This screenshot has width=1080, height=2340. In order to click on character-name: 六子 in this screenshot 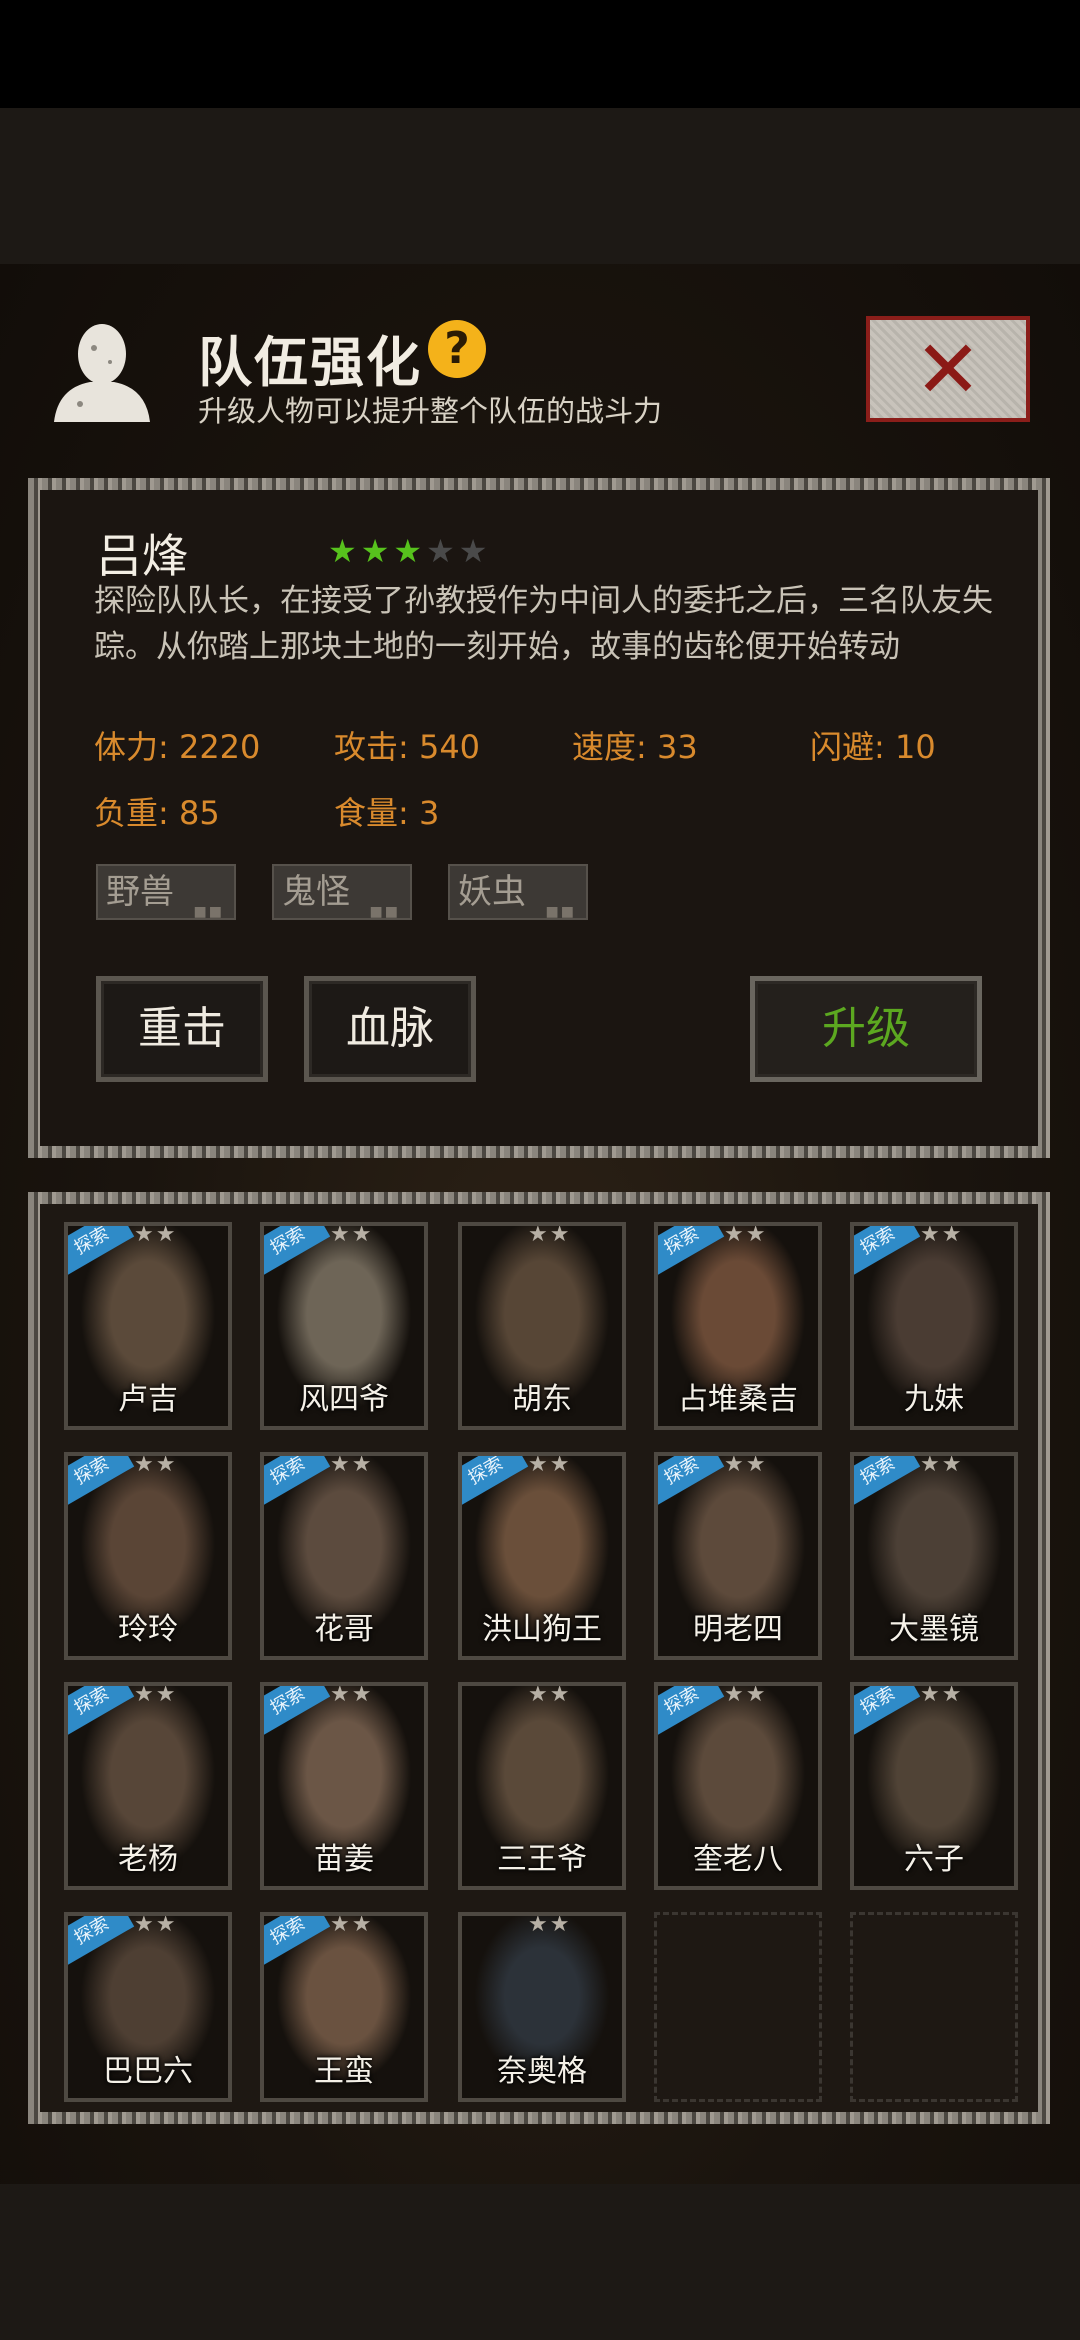, I will do `click(934, 1859)`.